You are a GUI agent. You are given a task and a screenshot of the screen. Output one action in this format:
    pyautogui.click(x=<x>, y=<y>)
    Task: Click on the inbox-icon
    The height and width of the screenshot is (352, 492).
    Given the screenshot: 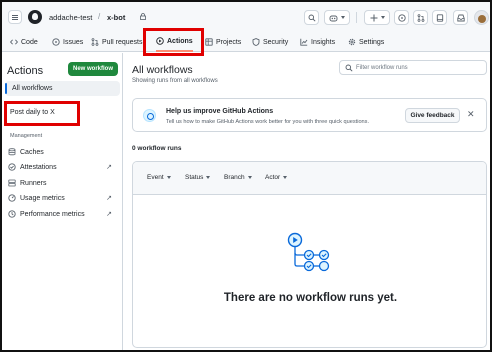 What is the action you would take?
    pyautogui.click(x=460, y=17)
    